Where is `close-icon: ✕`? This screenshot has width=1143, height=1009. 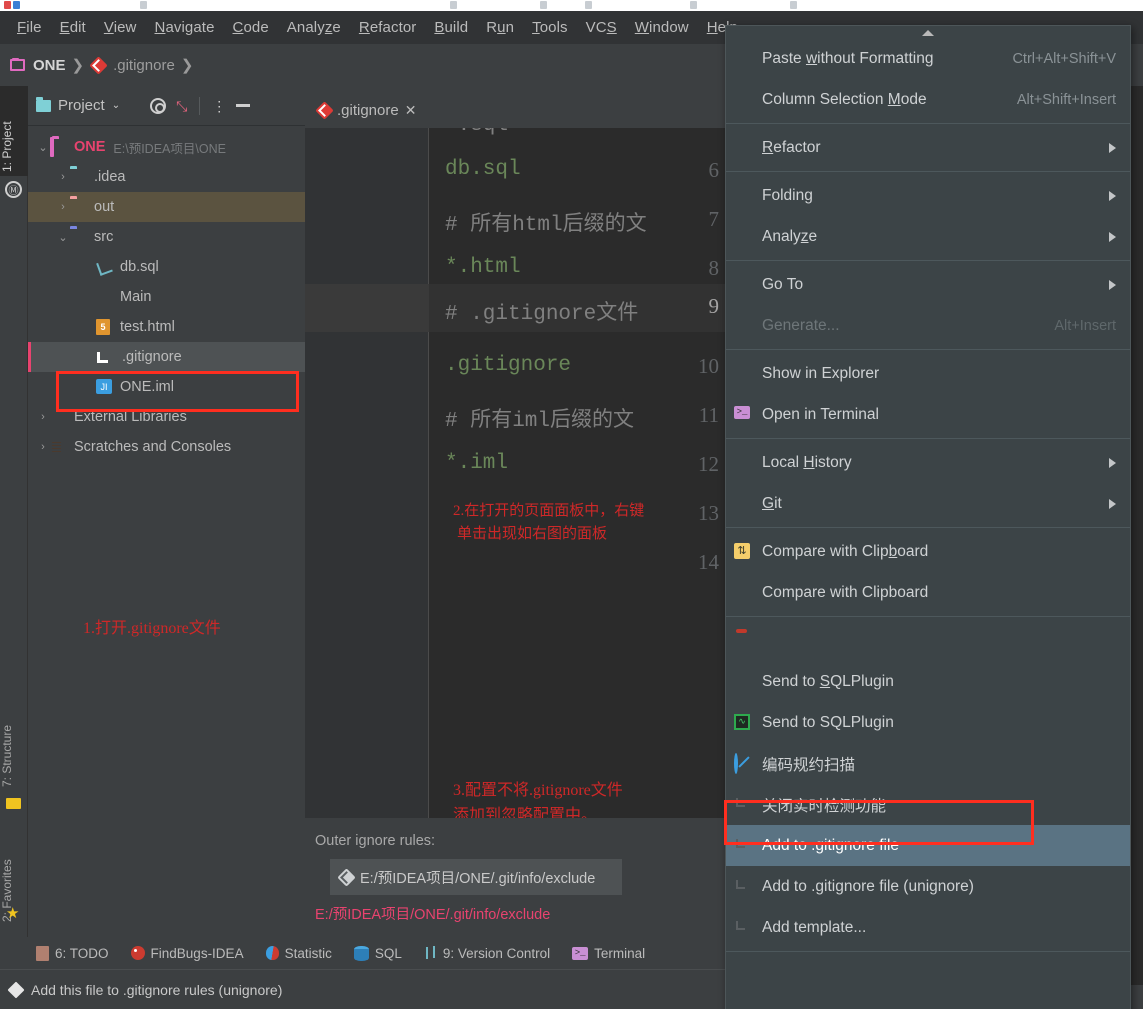
close-icon: ✕ is located at coordinates (411, 110).